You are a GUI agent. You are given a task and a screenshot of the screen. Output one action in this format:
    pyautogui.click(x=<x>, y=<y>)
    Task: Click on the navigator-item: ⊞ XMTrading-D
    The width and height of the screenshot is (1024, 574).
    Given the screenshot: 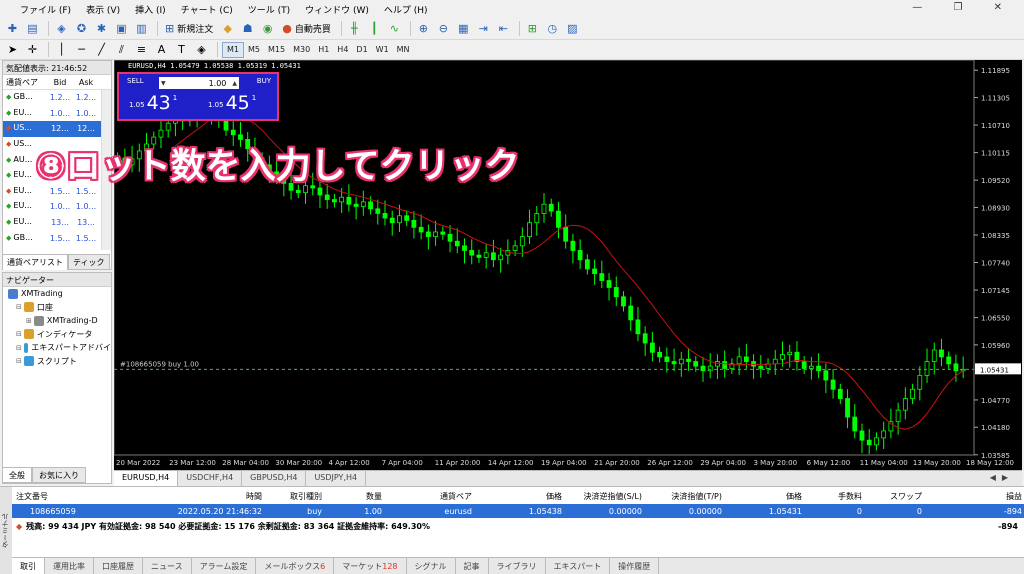 What is the action you would take?
    pyautogui.click(x=57, y=321)
    